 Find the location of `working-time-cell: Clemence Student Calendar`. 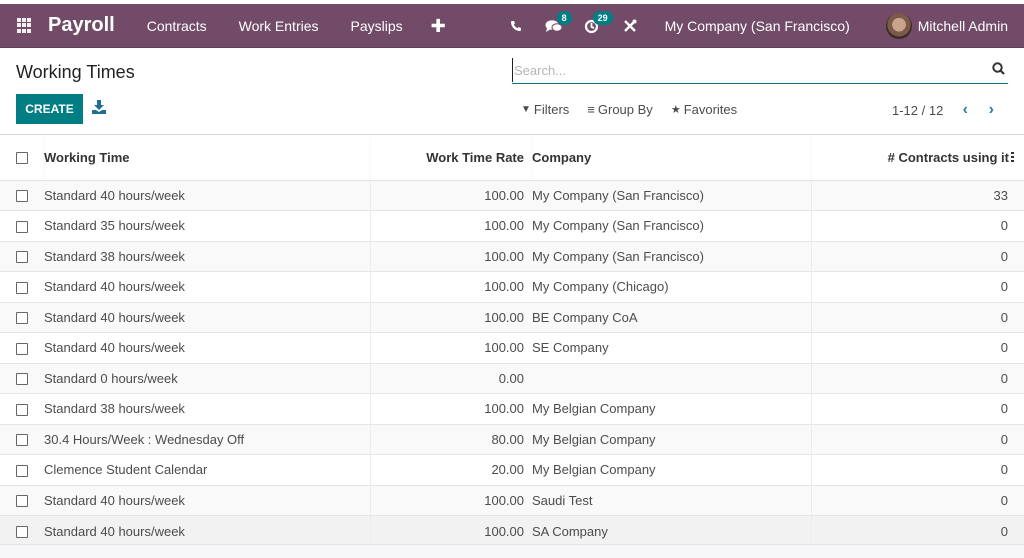

working-time-cell: Clemence Student Calendar is located at coordinates (207, 469).